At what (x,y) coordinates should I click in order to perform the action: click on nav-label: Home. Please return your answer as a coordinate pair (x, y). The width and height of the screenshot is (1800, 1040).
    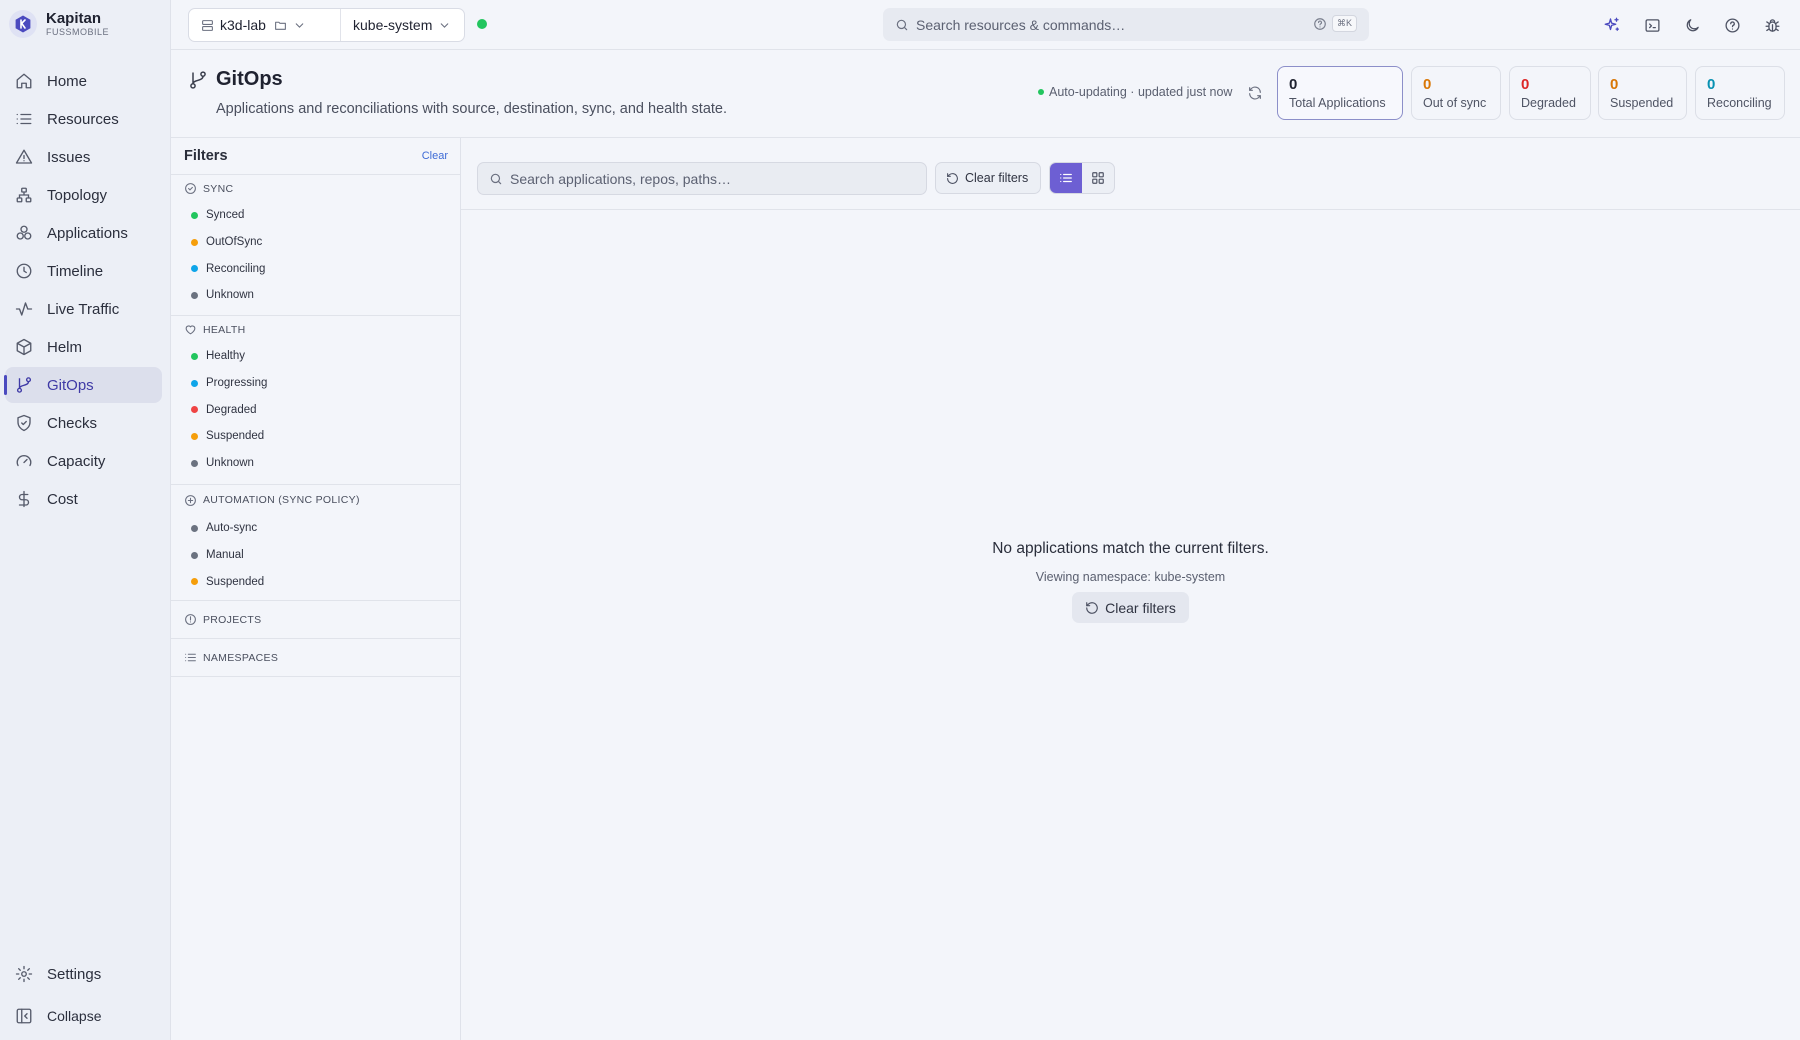
    Looking at the image, I should click on (67, 81).